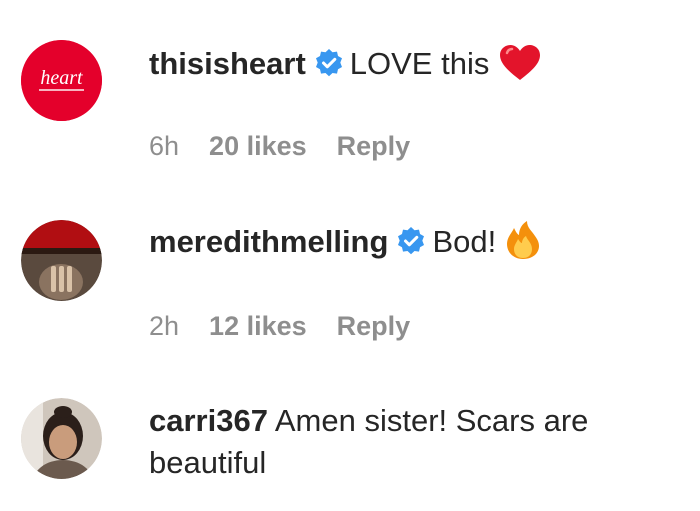 The width and height of the screenshot is (700, 511). I want to click on comment-text: LOVE this, so click(419, 63).